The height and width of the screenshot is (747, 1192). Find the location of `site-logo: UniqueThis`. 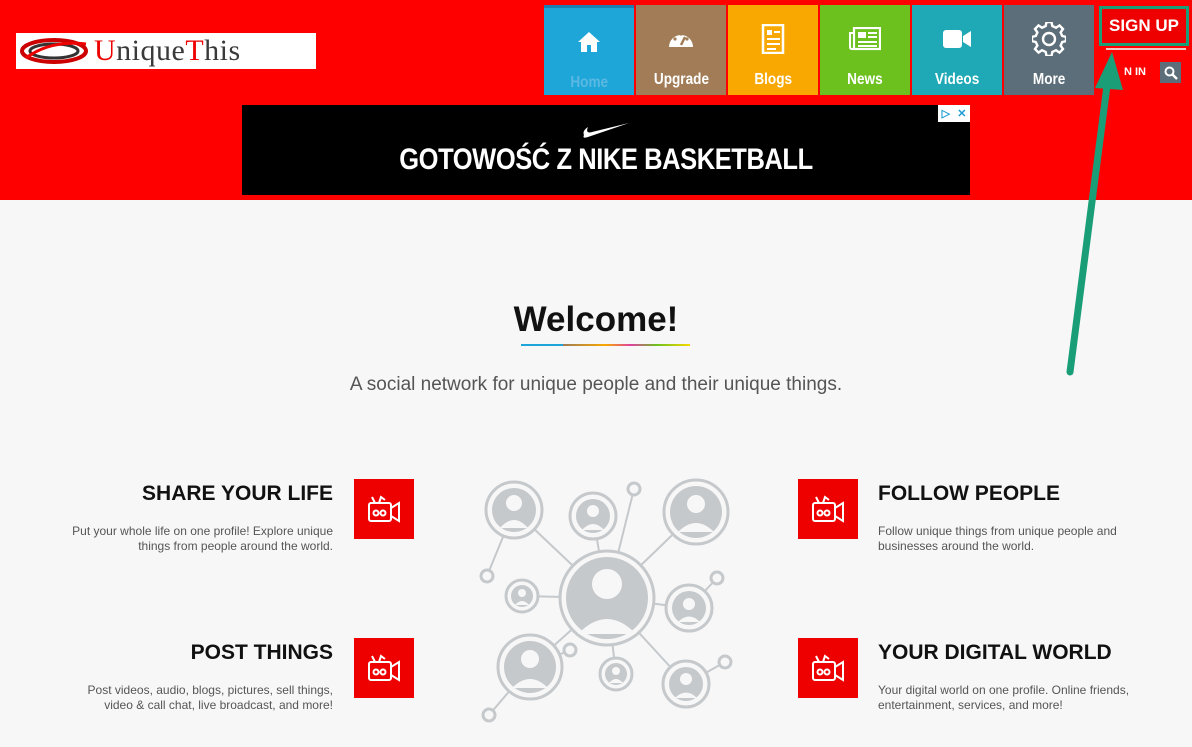

site-logo: UniqueThis is located at coordinates (166, 51).